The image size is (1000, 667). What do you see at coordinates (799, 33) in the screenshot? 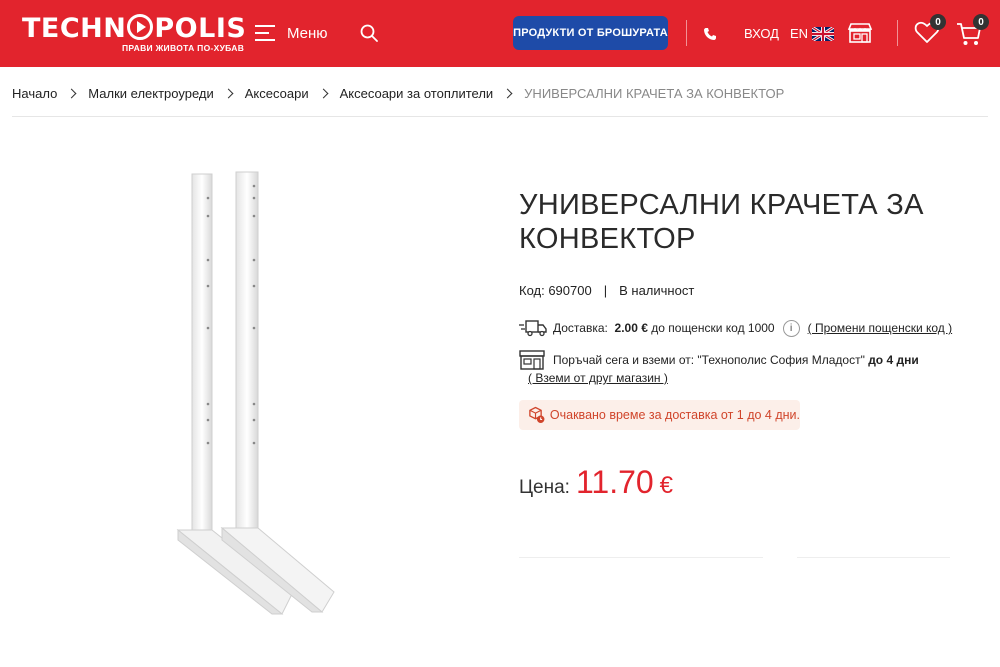
I see `language-label: EN` at bounding box center [799, 33].